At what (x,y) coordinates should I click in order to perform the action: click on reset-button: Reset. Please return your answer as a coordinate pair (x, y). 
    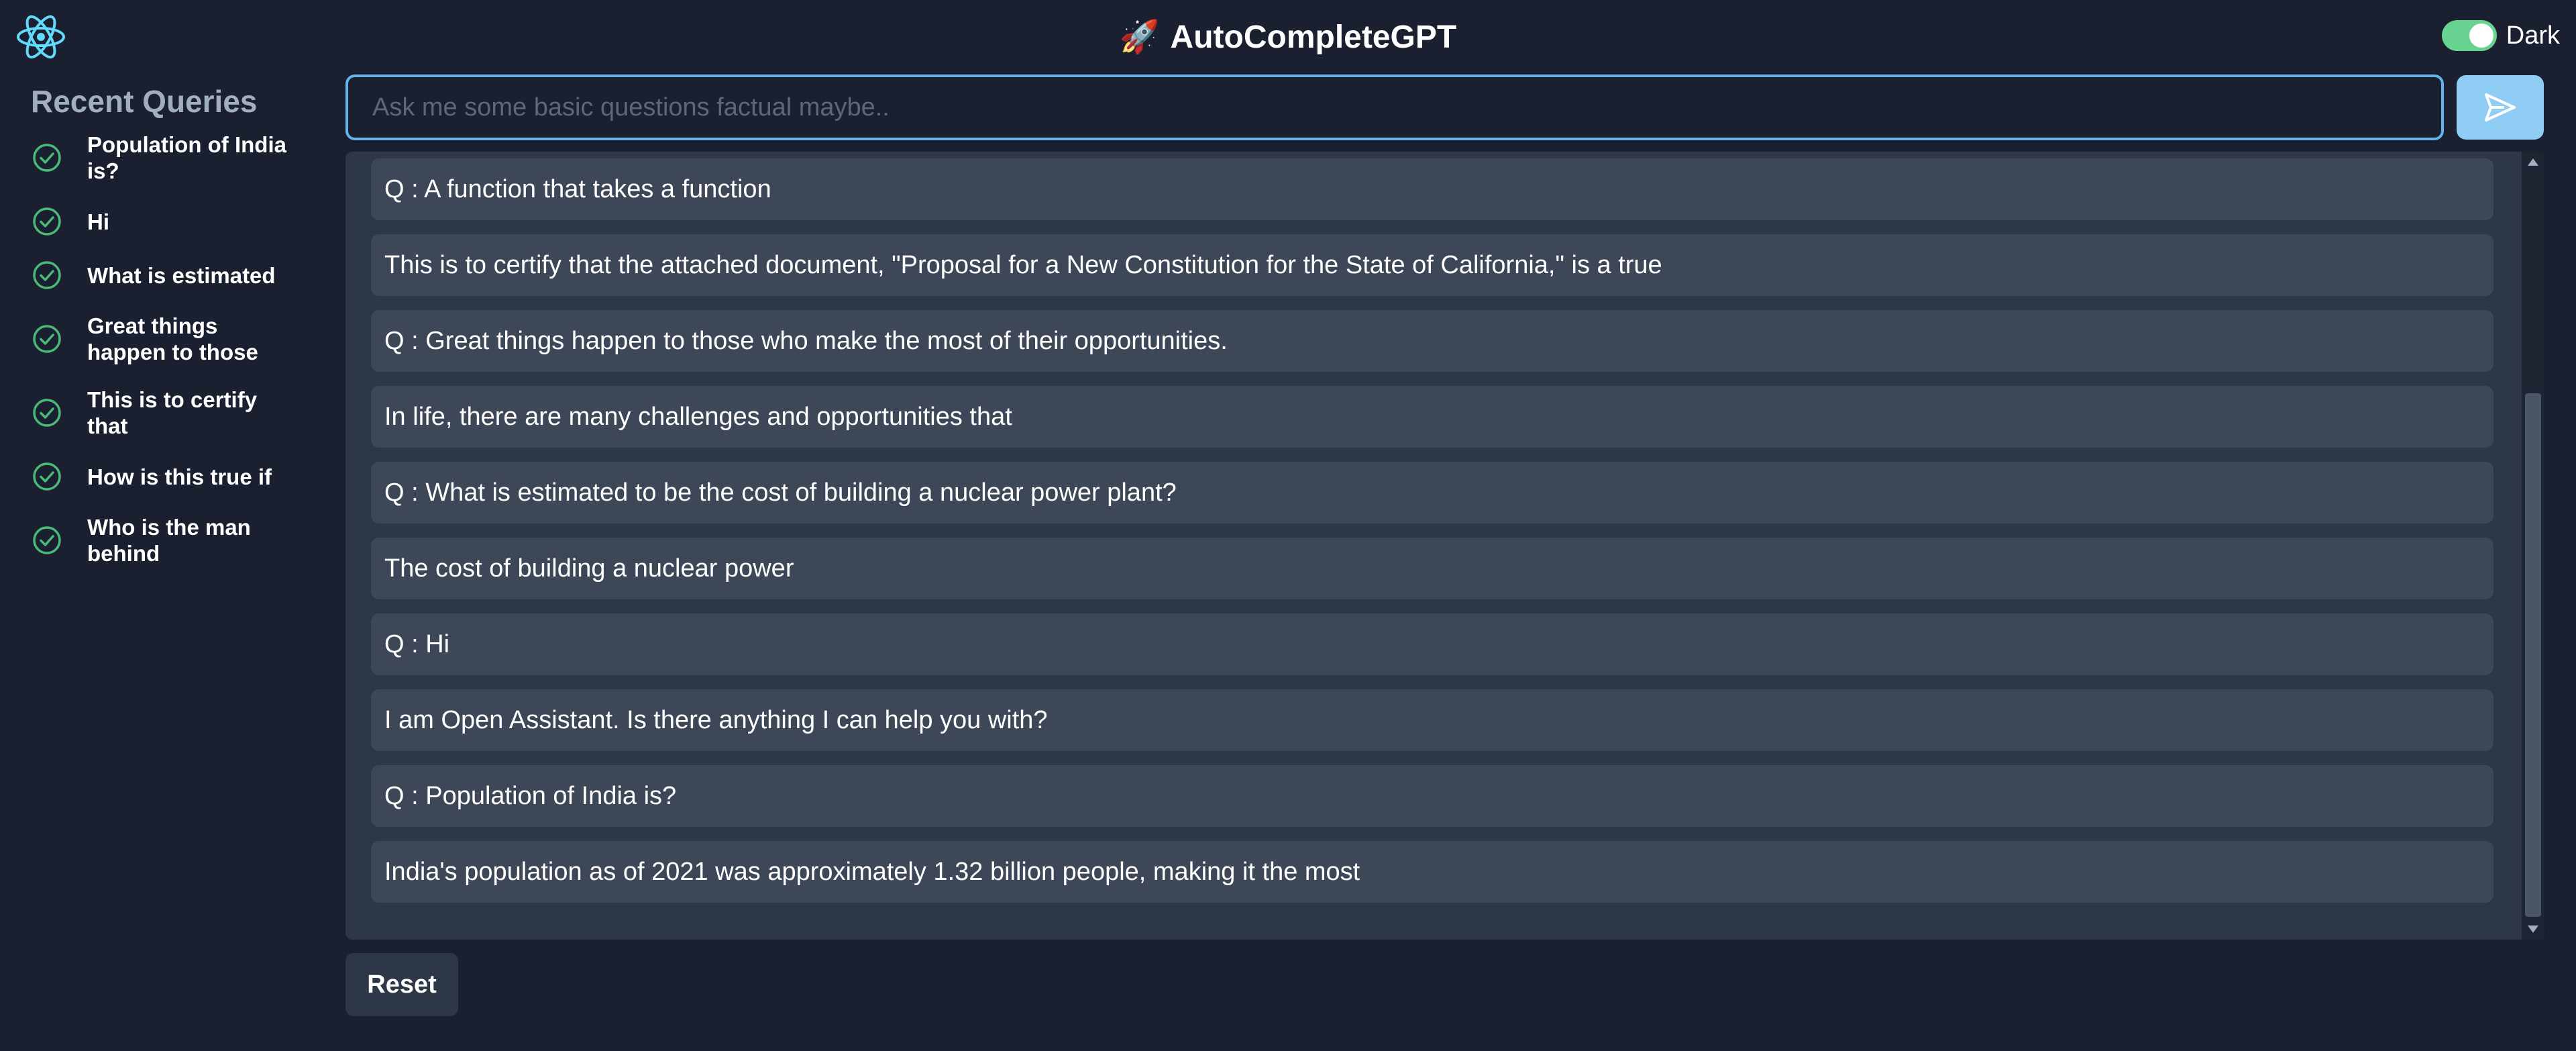
    Looking at the image, I should click on (401, 984).